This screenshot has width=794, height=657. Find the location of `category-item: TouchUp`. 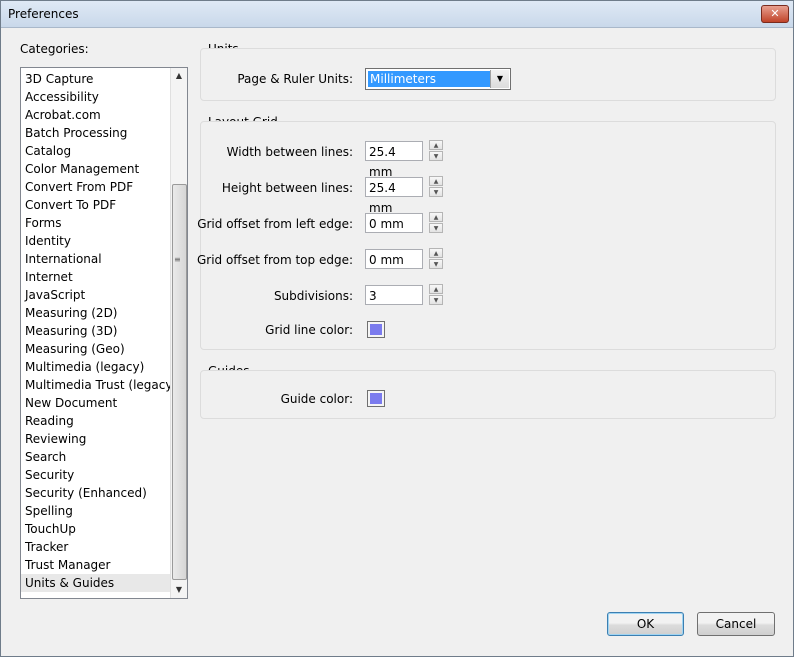

category-item: TouchUp is located at coordinates (98, 529).